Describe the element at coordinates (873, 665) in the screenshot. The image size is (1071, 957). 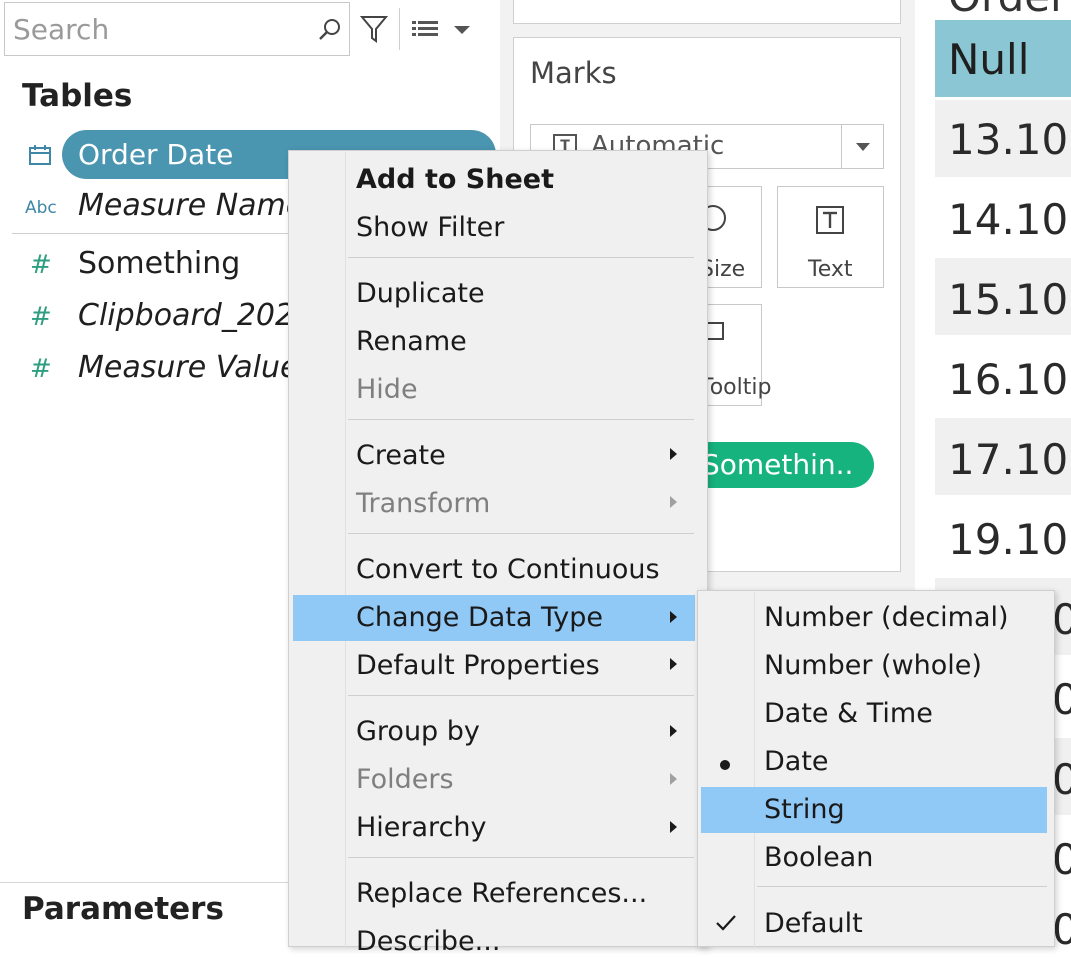
I see `type-number-whole: Number (whole)` at that location.